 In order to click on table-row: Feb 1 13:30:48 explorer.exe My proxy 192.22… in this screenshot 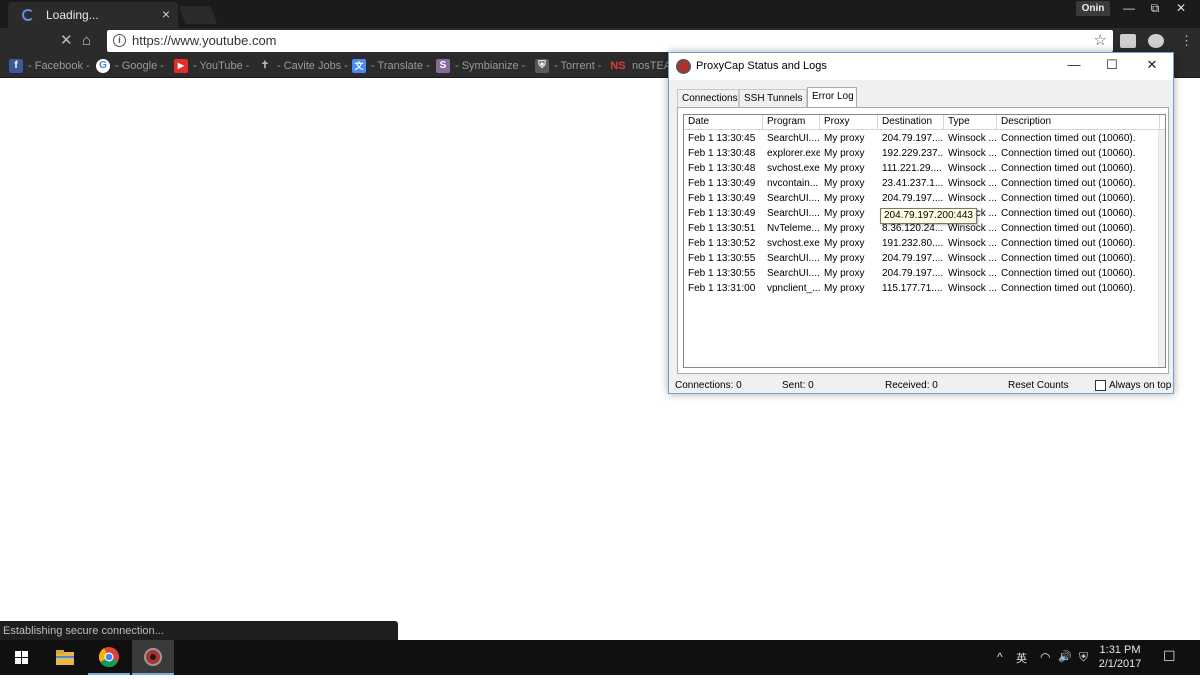, I will do `click(924, 154)`.